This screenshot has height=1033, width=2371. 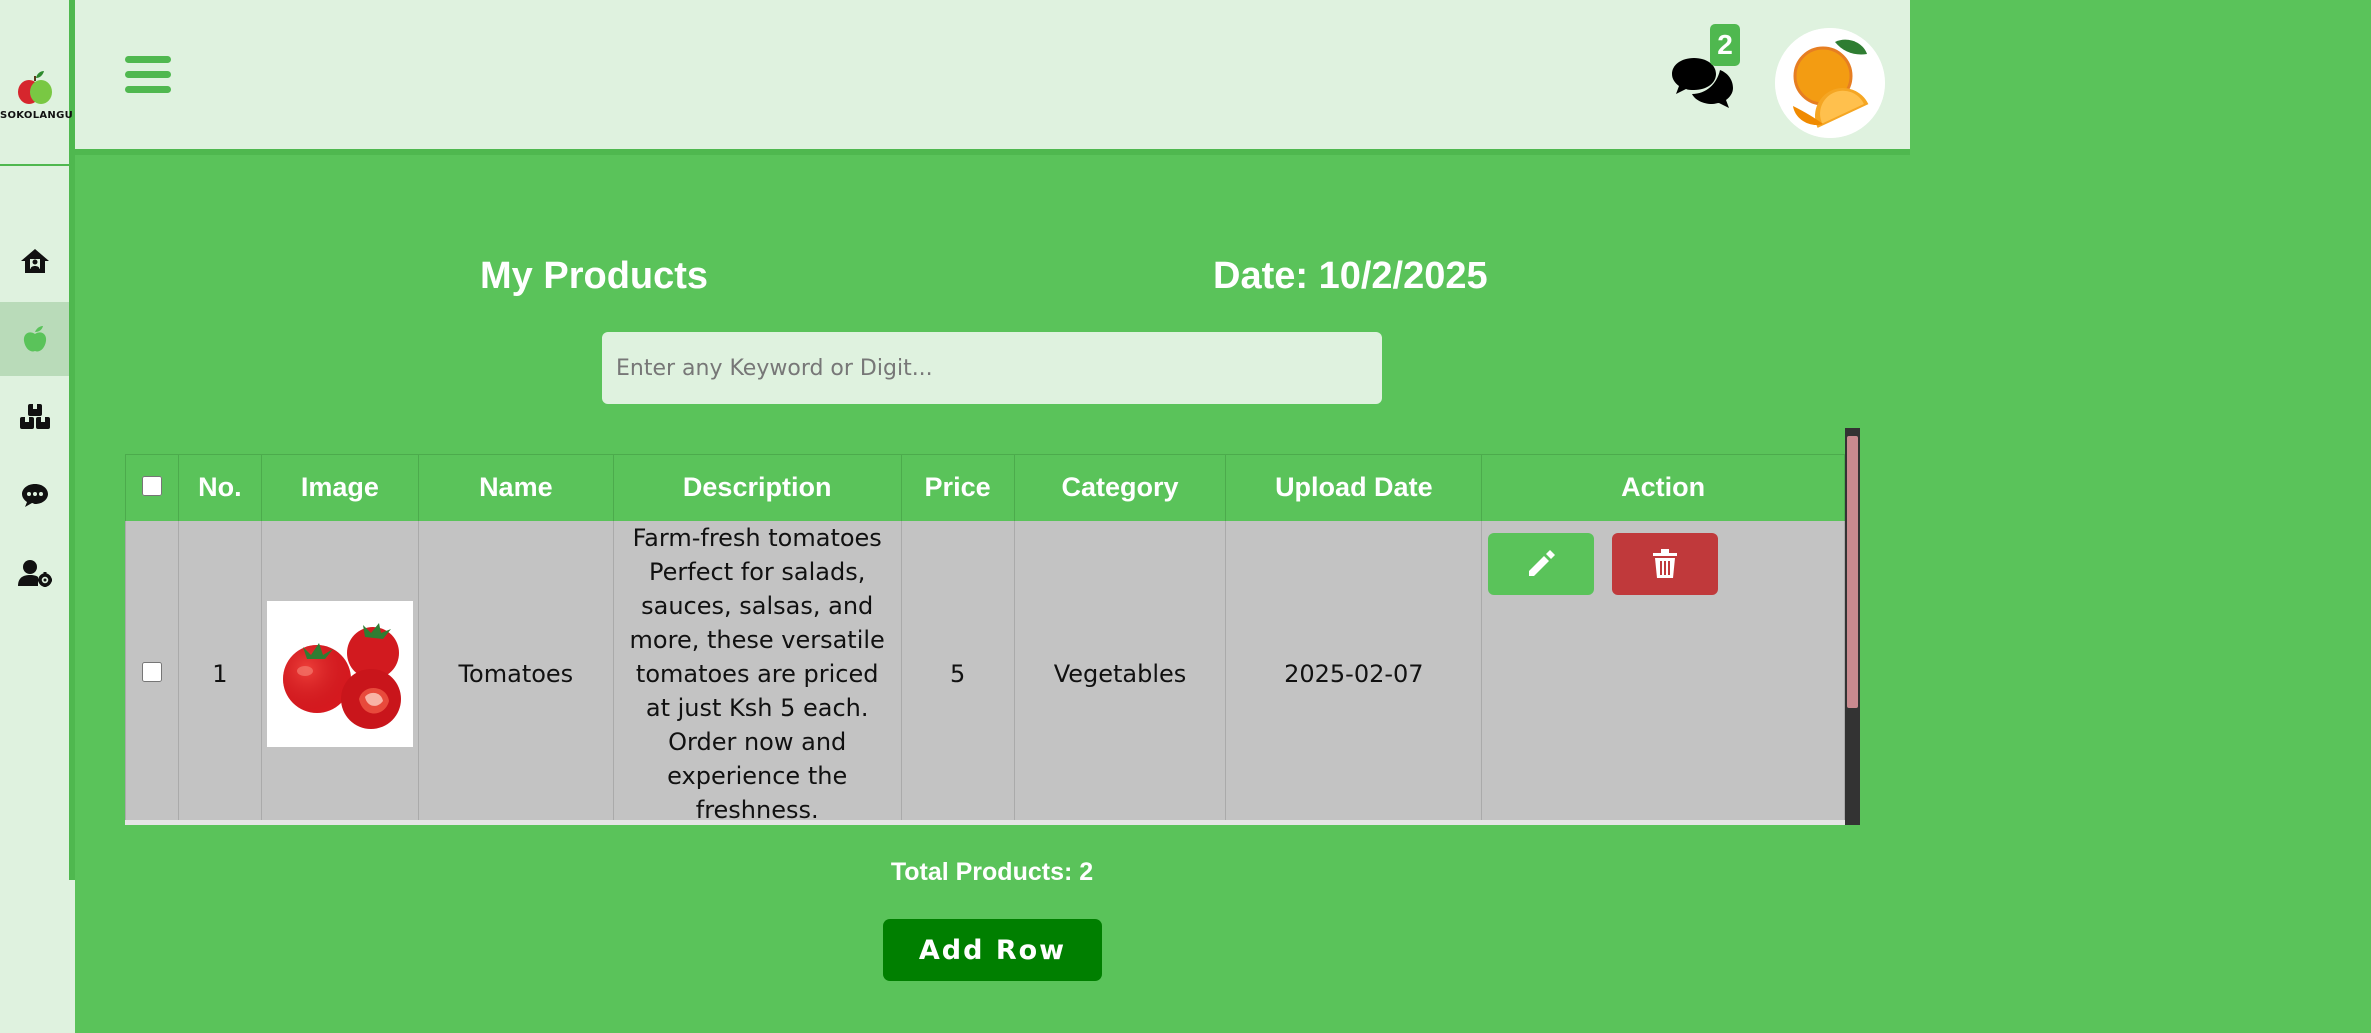 I want to click on orange-avatar-icon, so click(x=1830, y=83).